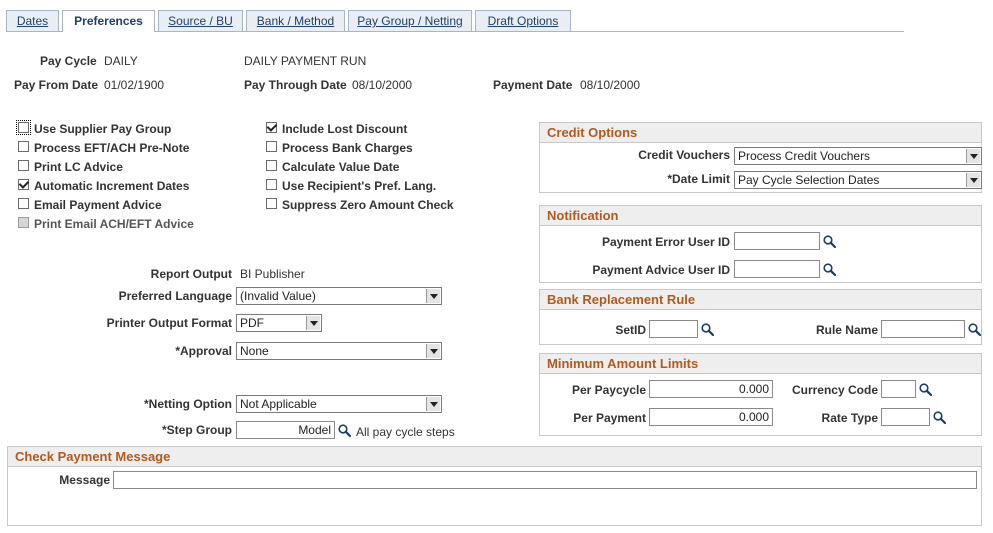  Describe the element at coordinates (196, 430) in the screenshot. I see `step-group-label: *Step Group` at that location.